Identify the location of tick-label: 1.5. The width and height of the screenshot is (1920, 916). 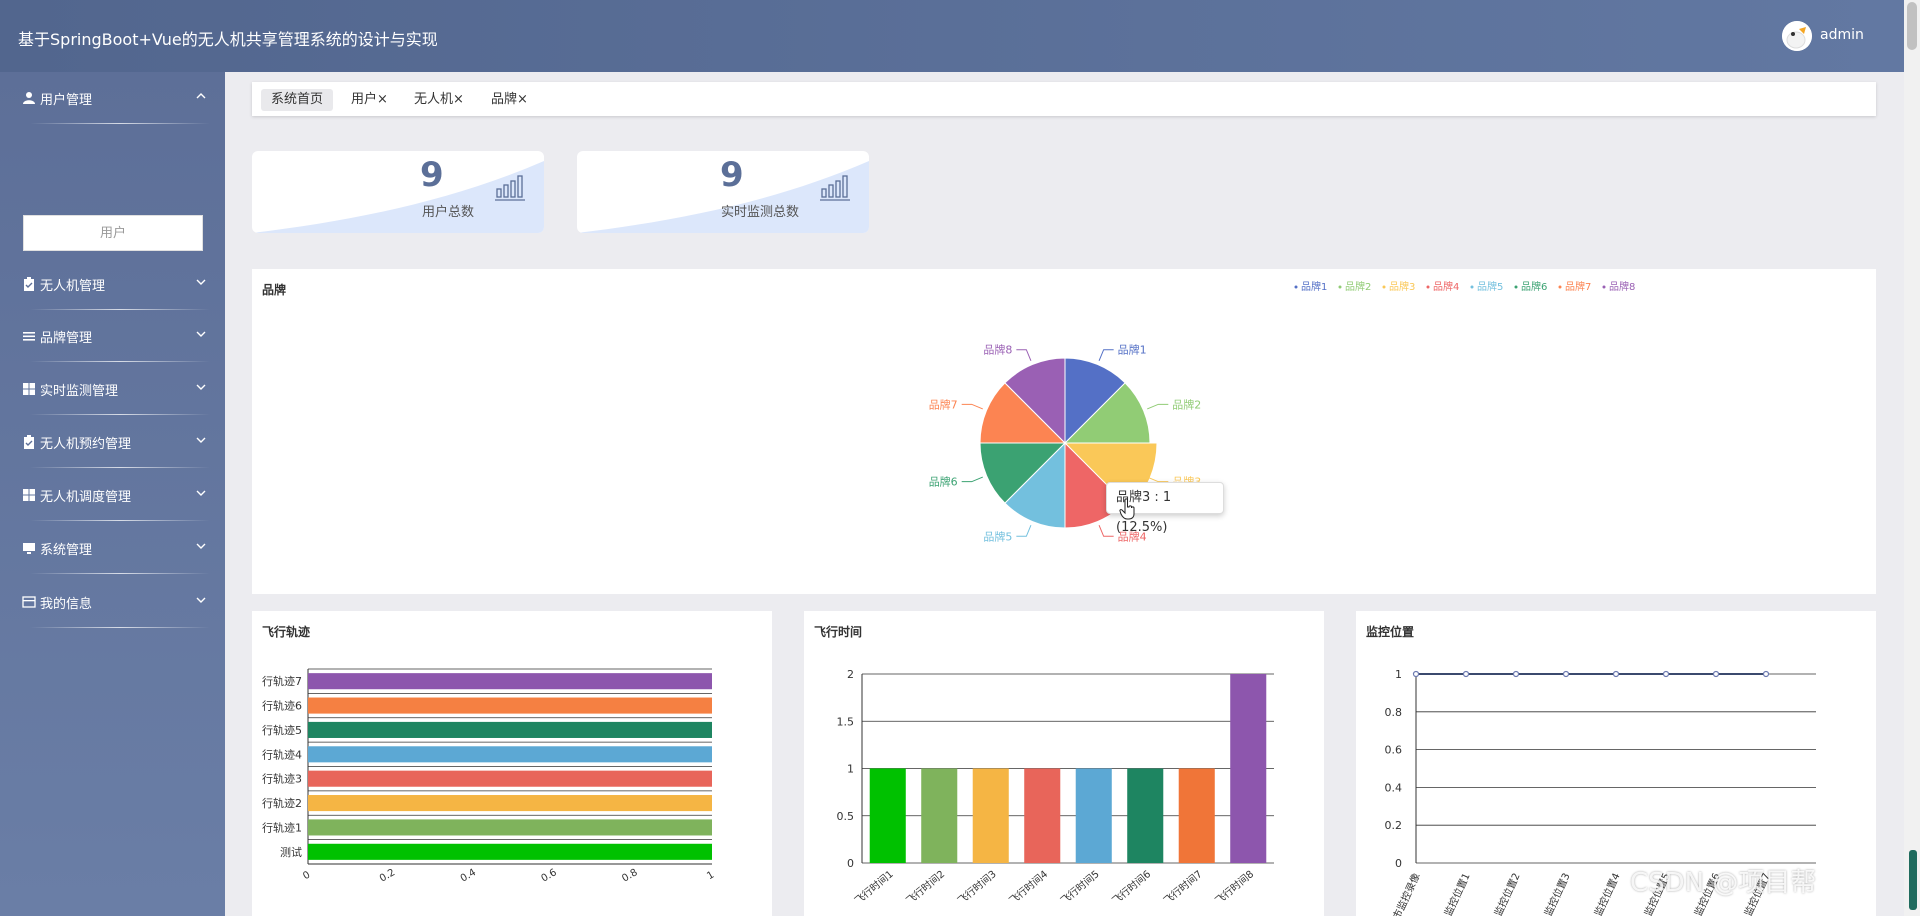
(846, 721).